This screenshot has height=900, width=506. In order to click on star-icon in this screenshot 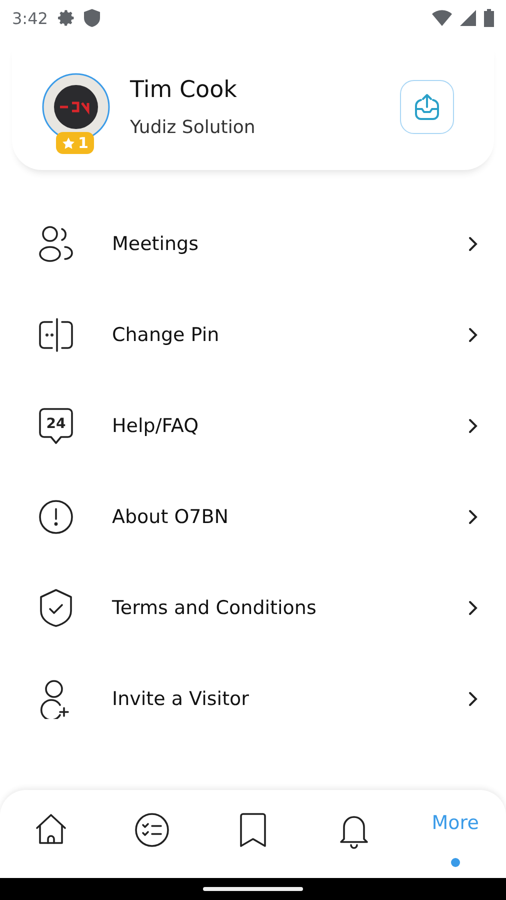, I will do `click(68, 143)`.